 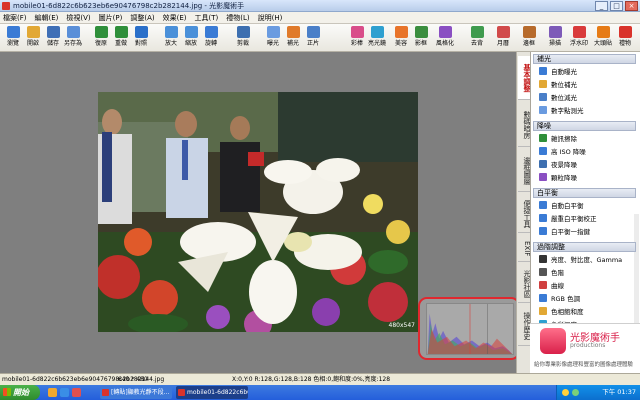 I want to click on panel-item-label: 數位補光, so click(x=564, y=85).